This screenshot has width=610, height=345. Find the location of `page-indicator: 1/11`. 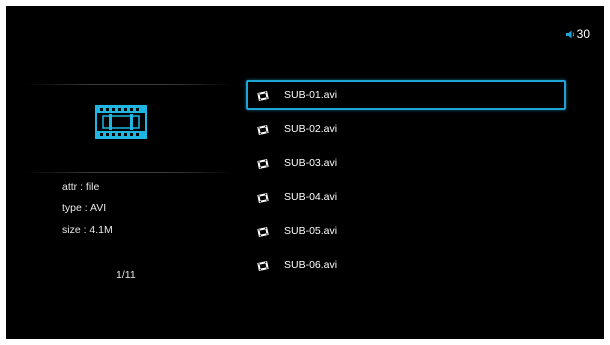

page-indicator: 1/11 is located at coordinates (126, 275).